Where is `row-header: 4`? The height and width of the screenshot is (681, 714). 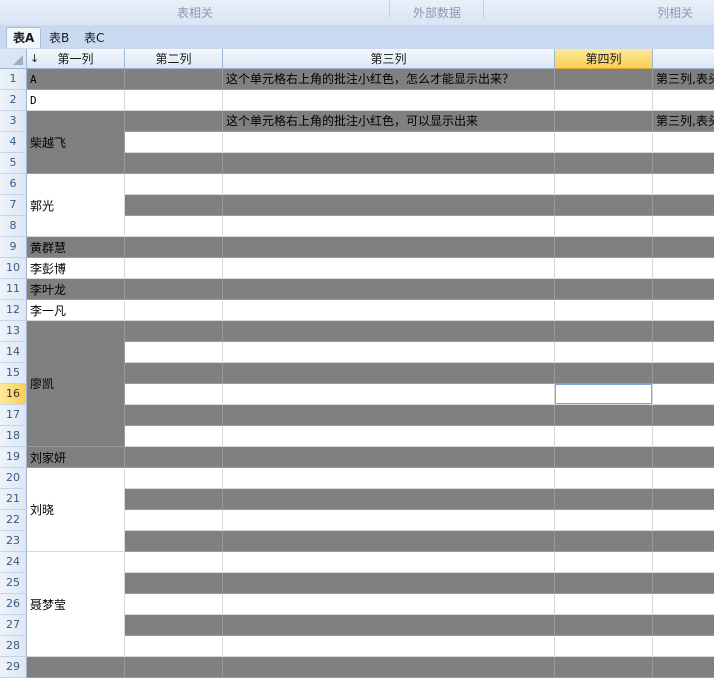 row-header: 4 is located at coordinates (13, 142).